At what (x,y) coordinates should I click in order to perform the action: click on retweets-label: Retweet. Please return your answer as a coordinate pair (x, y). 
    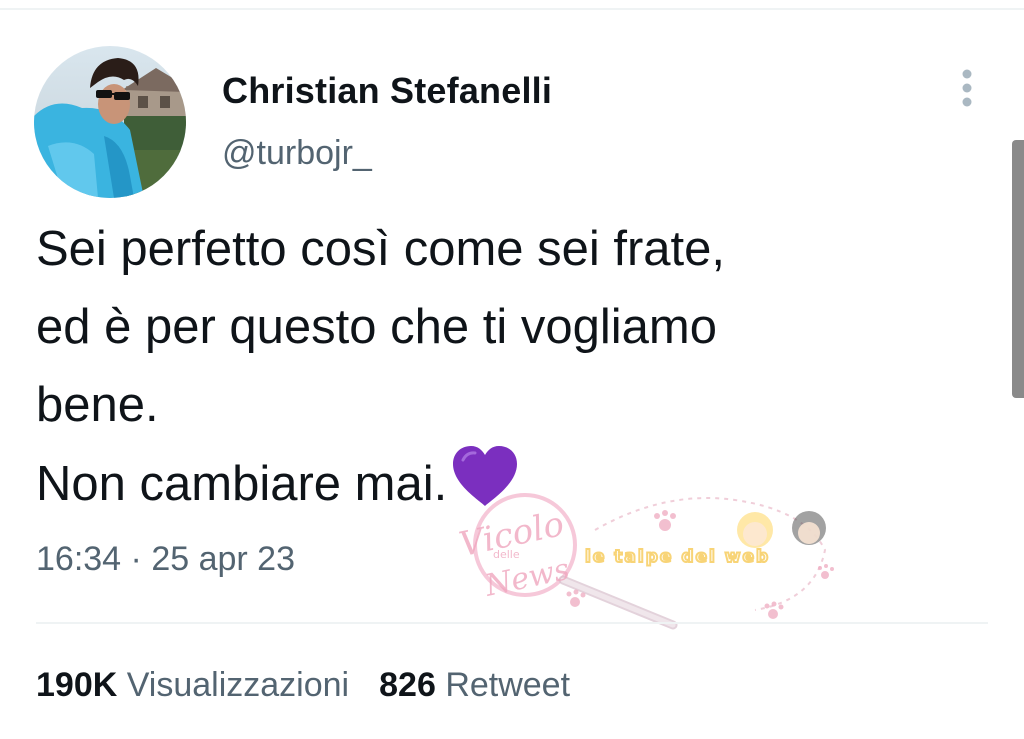
    Looking at the image, I should click on (508, 685).